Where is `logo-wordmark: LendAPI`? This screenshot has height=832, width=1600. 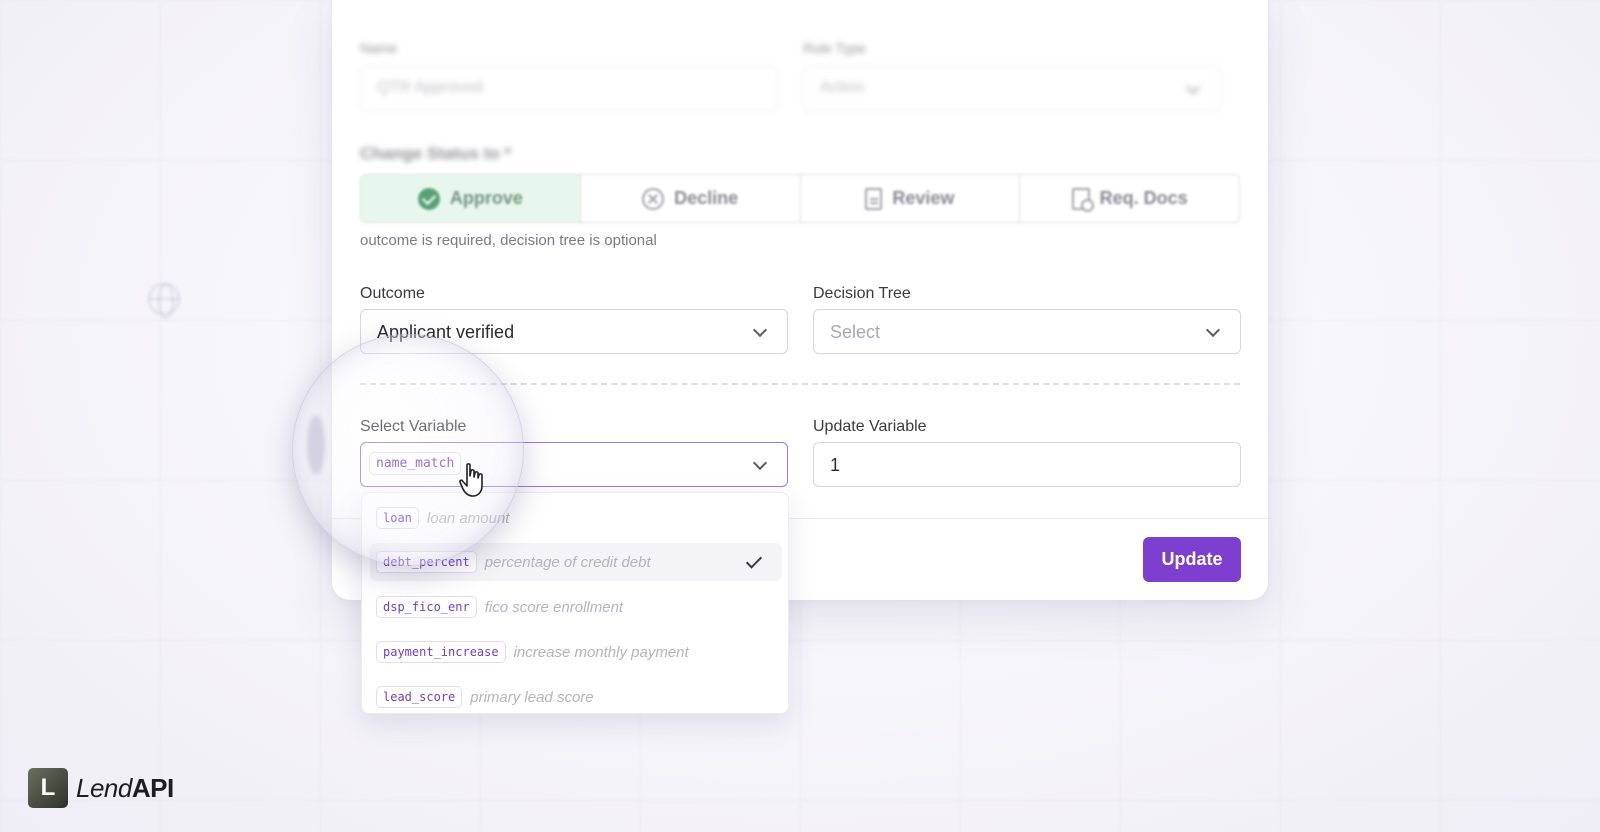 logo-wordmark: LendAPI is located at coordinates (125, 787).